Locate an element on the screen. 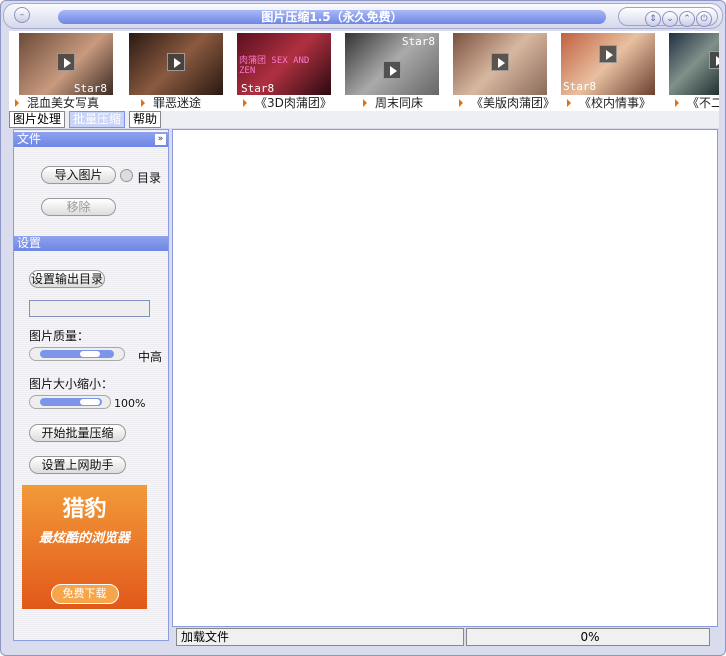  size-label: 图片大小缩小： is located at coordinates (71, 384).